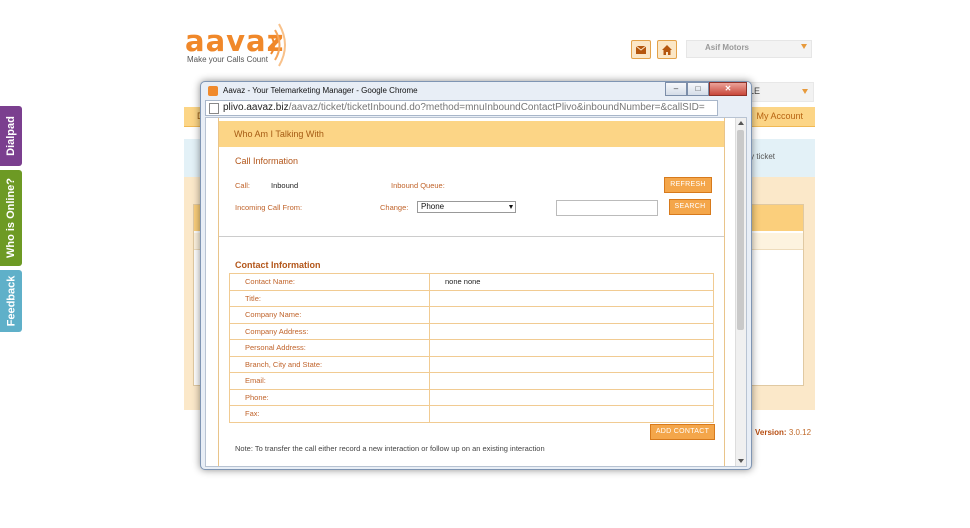 This screenshot has height=528, width=970. Describe the element at coordinates (278, 45) in the screenshot. I see `logo-waves-icon` at that location.